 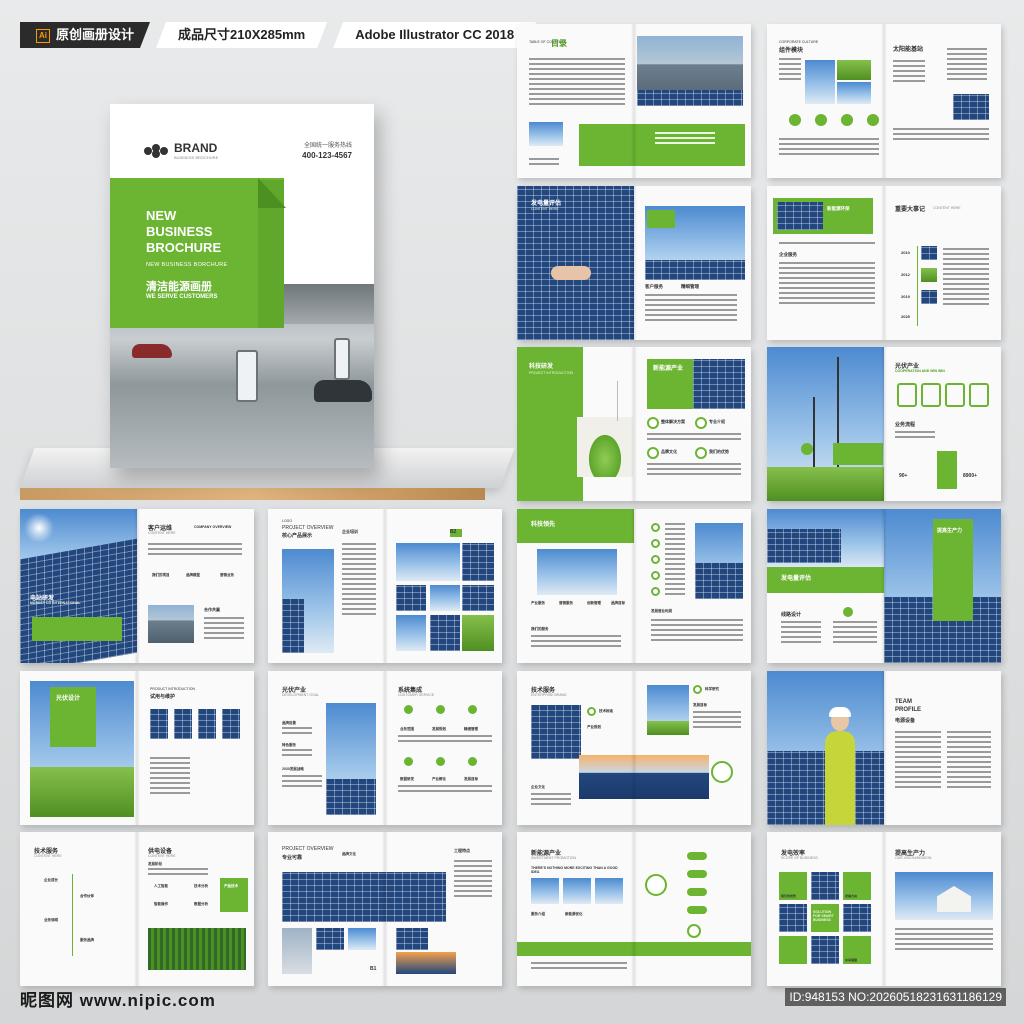 What do you see at coordinates (690, 286) in the screenshot?
I see `evaluate-label: 精细管理` at bounding box center [690, 286].